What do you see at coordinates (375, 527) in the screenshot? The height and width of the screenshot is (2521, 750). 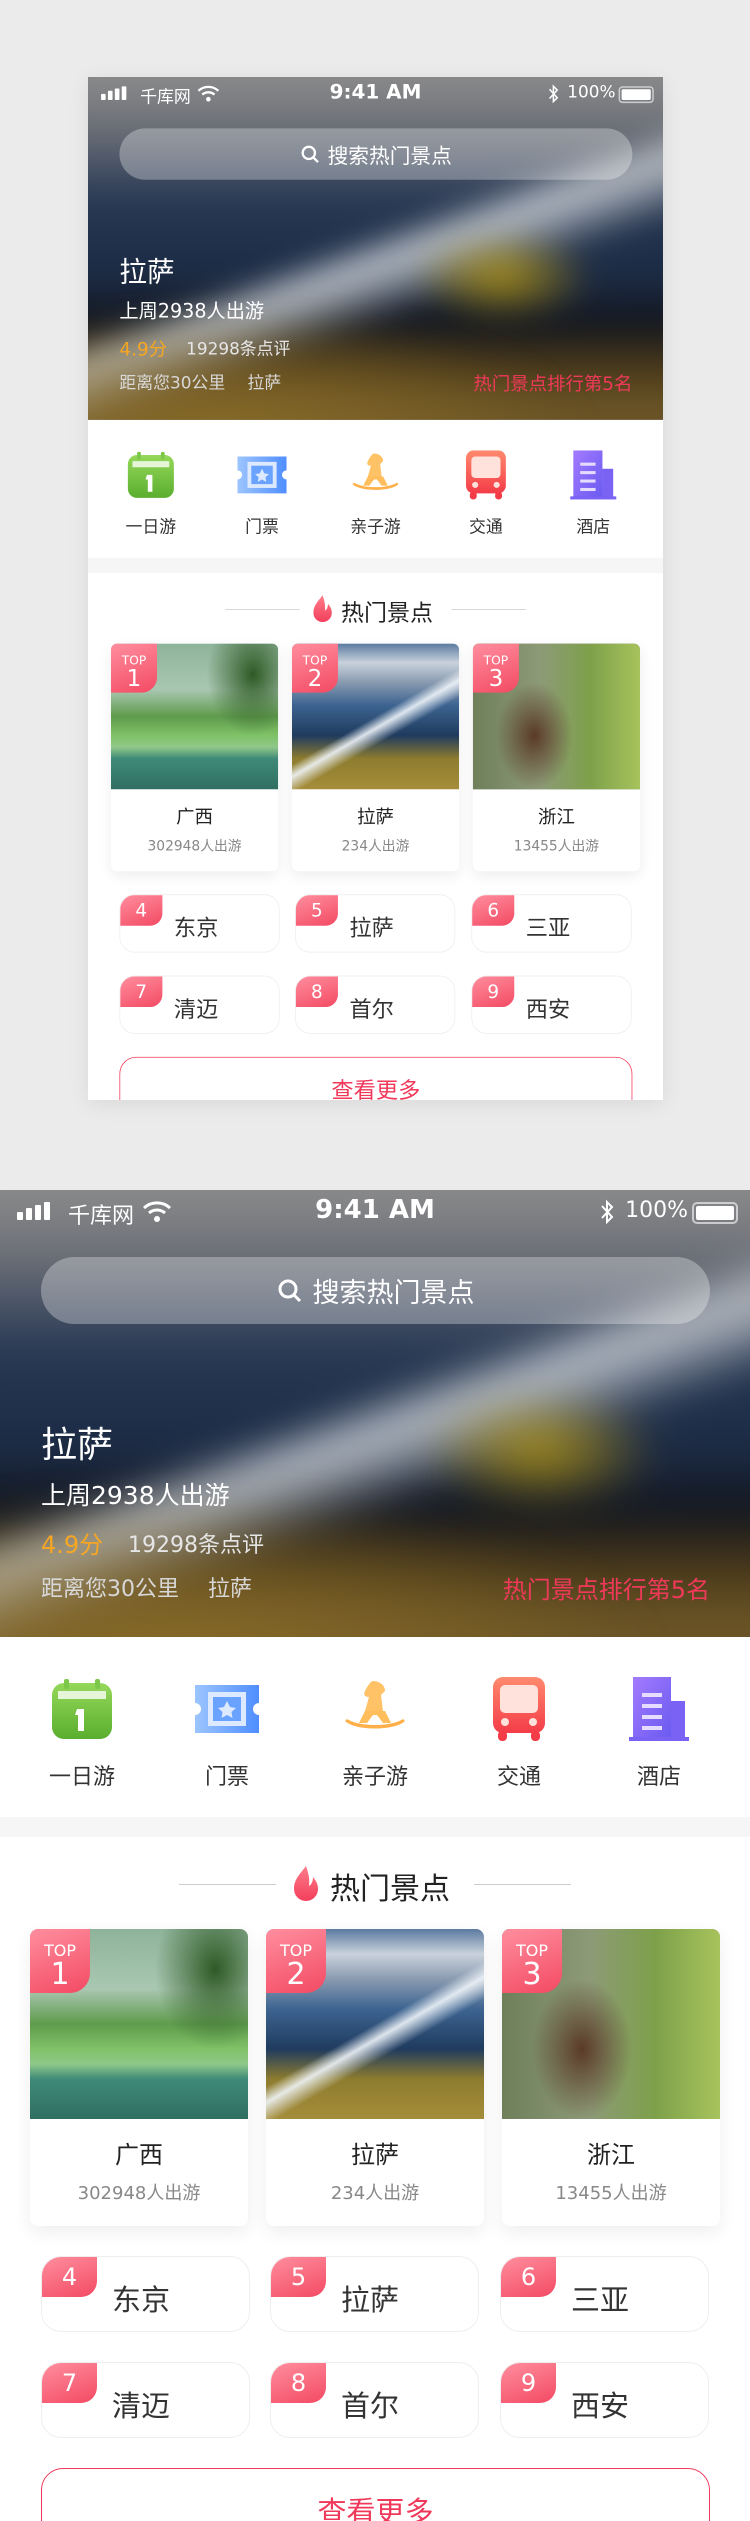 I see `category-label: 亲子游` at bounding box center [375, 527].